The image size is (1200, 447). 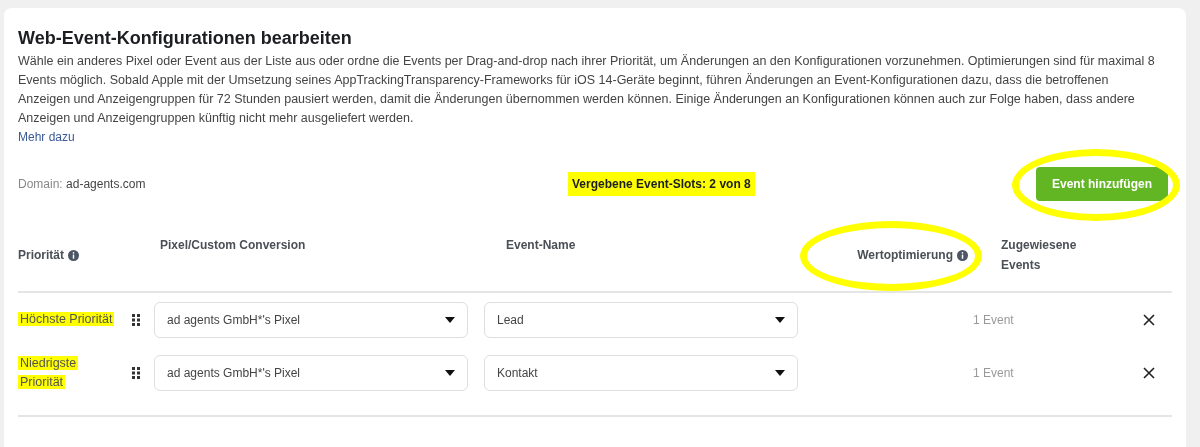 What do you see at coordinates (233, 245) in the screenshot?
I see `column-header: Pixel/Custom Conversion` at bounding box center [233, 245].